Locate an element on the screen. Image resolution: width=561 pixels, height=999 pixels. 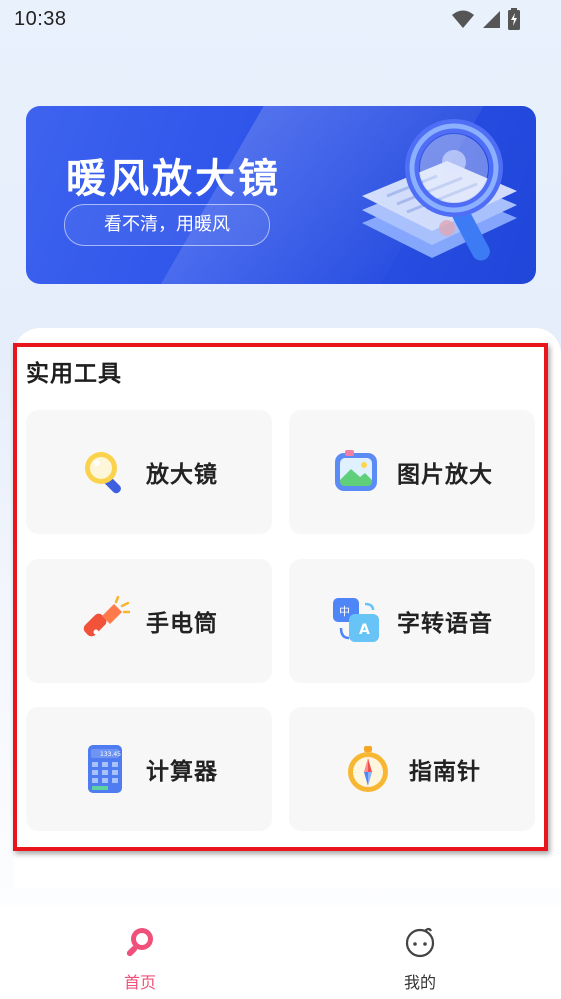
nav-label-home: 首页 is located at coordinates (139, 982).